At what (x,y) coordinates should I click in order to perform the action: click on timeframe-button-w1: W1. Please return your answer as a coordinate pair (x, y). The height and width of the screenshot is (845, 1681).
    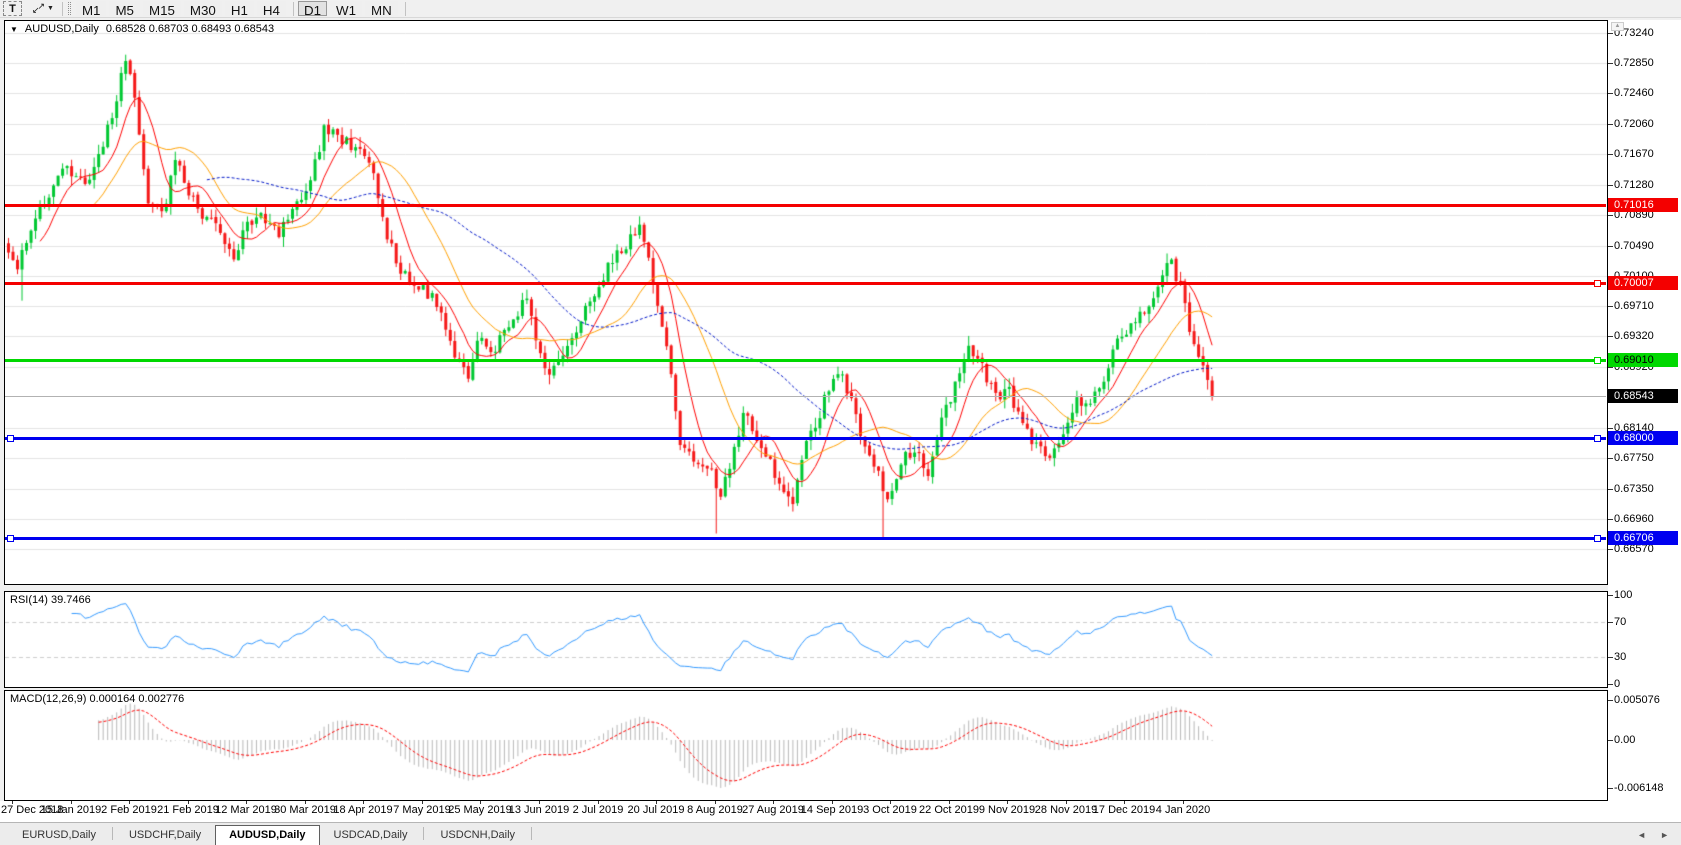
    Looking at the image, I should click on (345, 9).